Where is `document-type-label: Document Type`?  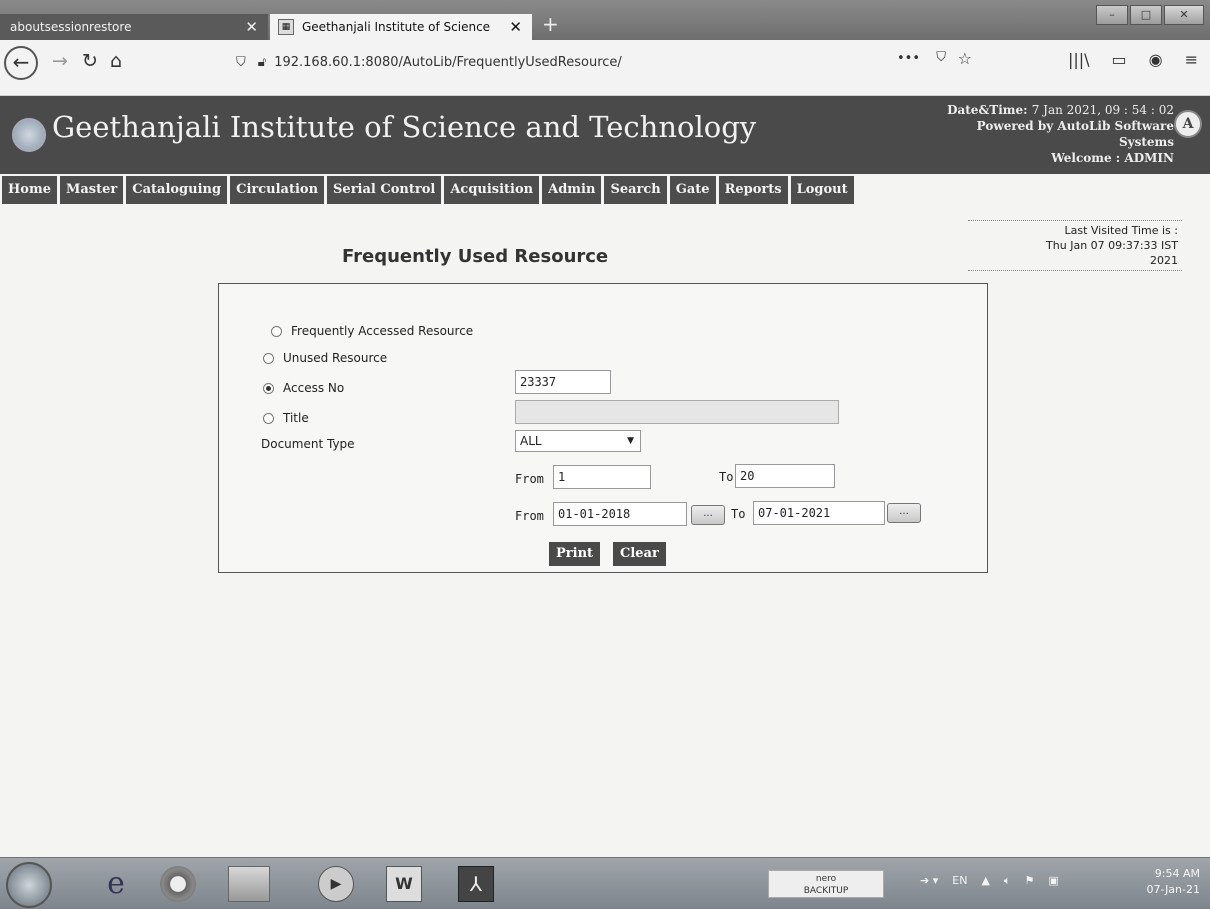
document-type-label: Document Type is located at coordinates (308, 444).